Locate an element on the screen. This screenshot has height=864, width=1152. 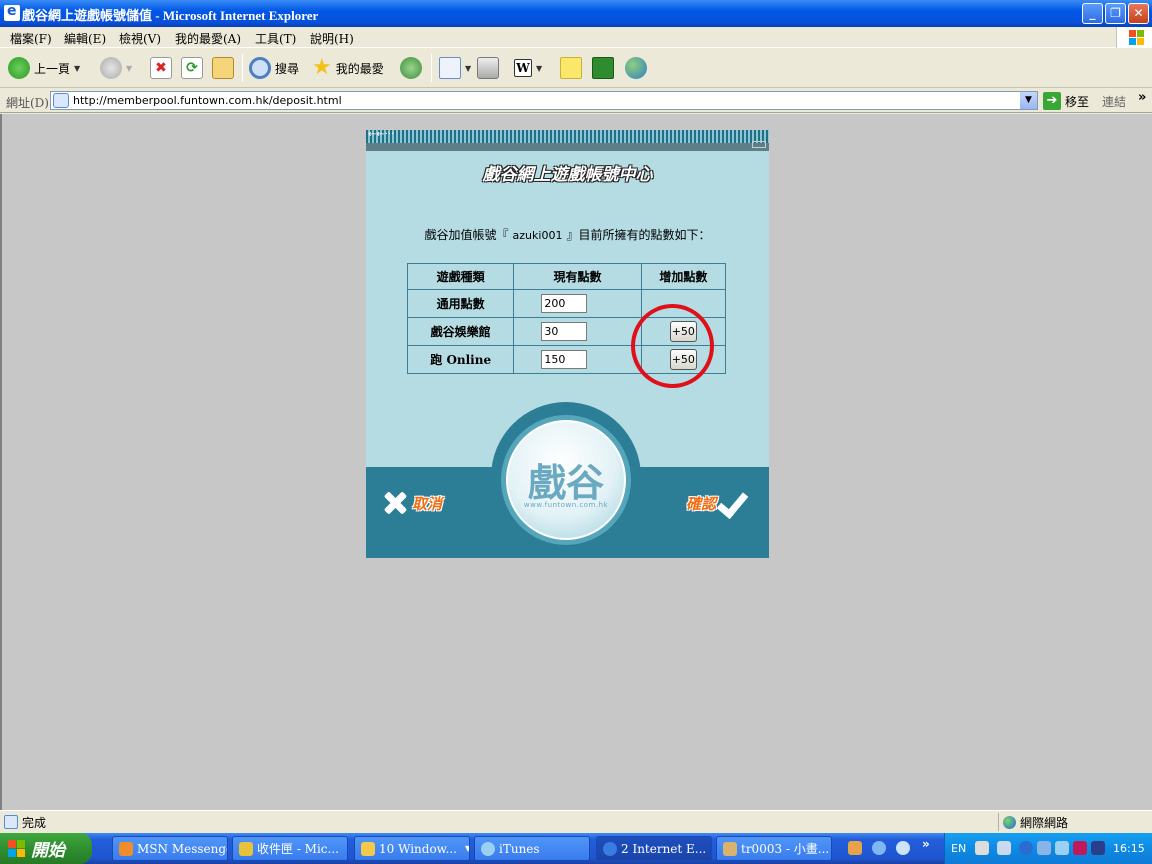
stop-button: ✖ is located at coordinates (161, 68).